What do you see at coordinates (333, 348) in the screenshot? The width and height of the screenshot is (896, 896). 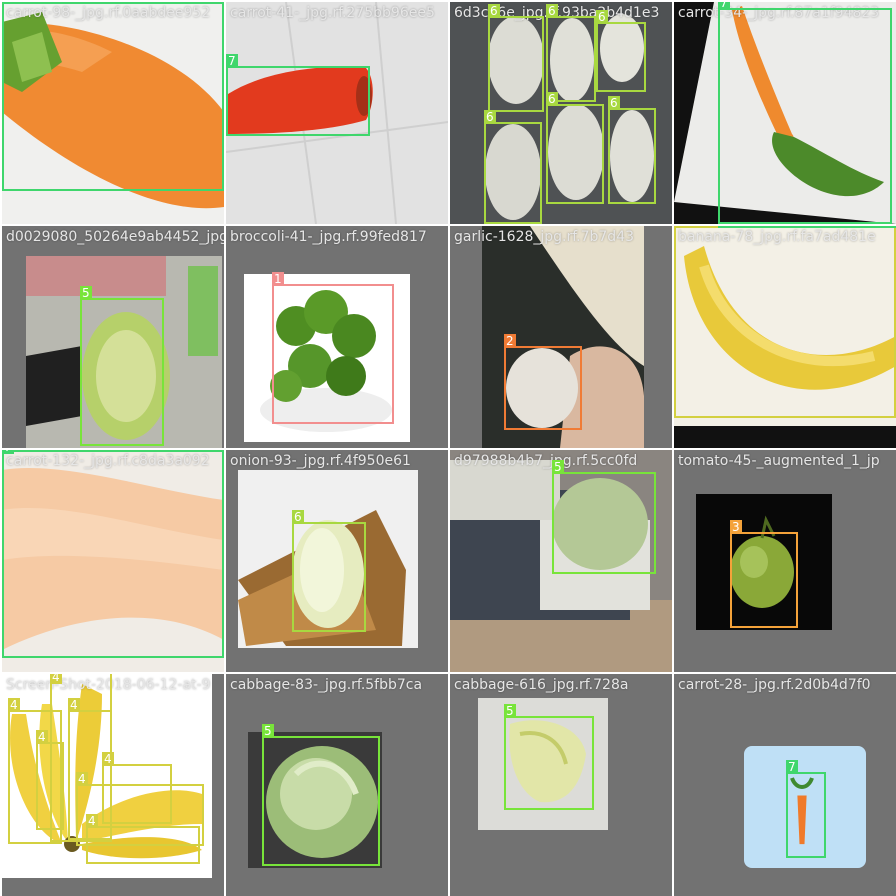 I see `bbox-broccoli: 1` at bounding box center [333, 348].